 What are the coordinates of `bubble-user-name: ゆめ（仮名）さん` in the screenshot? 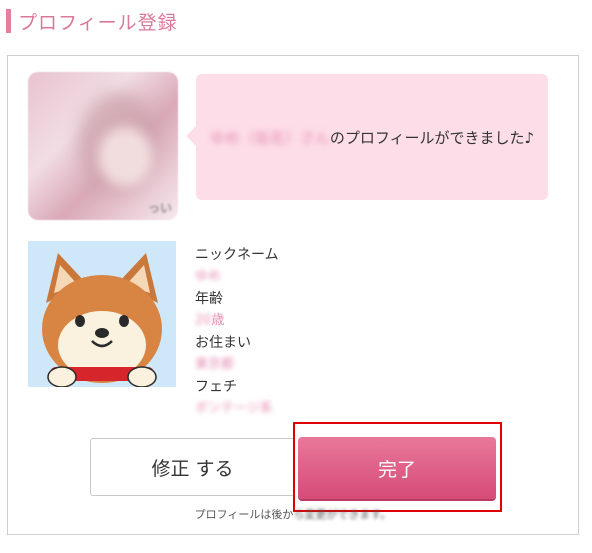 It's located at (269, 137).